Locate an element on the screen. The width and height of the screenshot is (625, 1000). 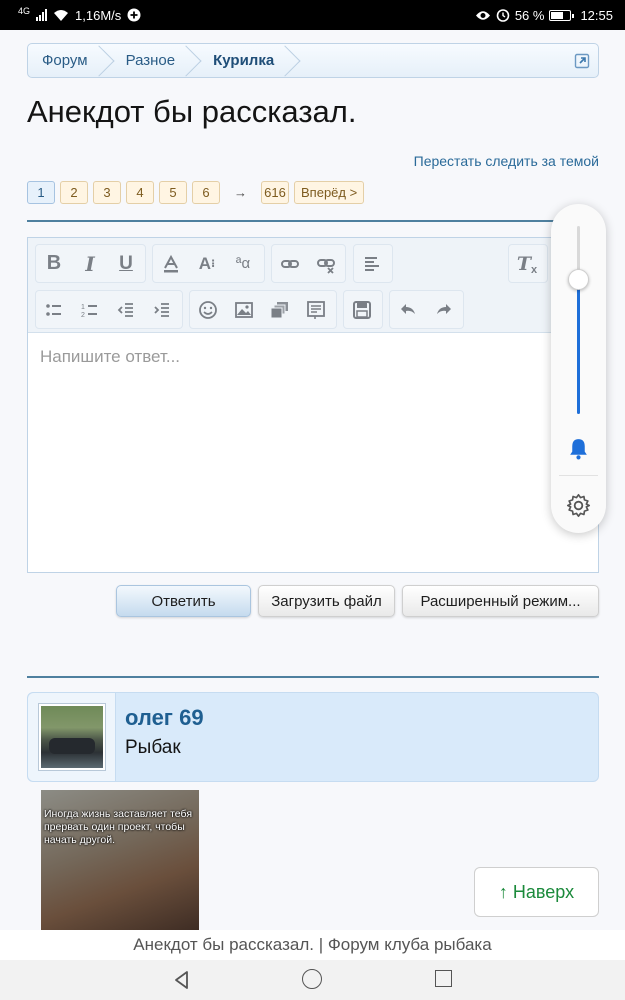
indent-icon is located at coordinates (162, 309).